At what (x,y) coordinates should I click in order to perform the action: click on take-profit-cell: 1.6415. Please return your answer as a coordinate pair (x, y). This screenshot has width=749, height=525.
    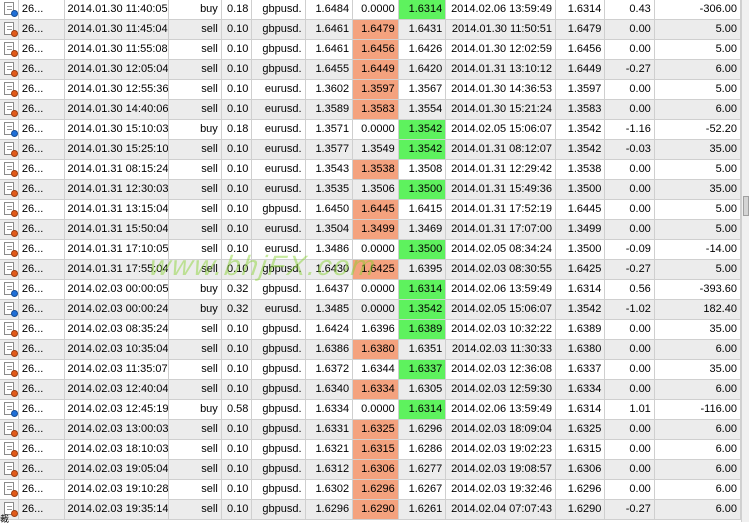
    Looking at the image, I should click on (423, 209).